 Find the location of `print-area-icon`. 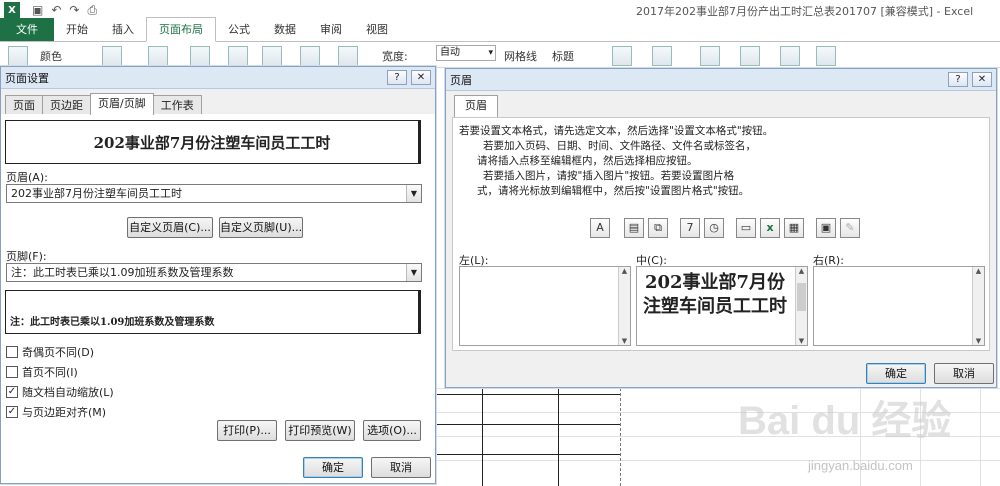

print-area-icon is located at coordinates (238, 56).